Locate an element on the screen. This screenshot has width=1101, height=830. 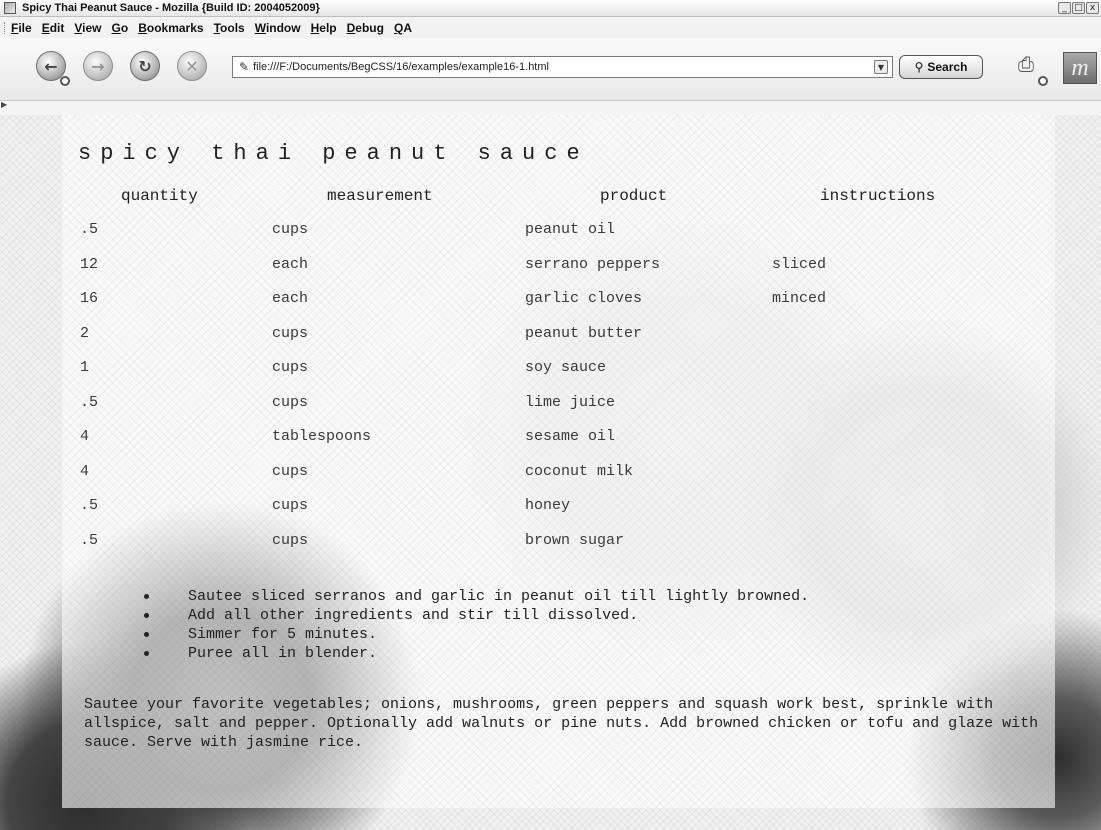
cell-instructions: minced is located at coordinates (799, 298).